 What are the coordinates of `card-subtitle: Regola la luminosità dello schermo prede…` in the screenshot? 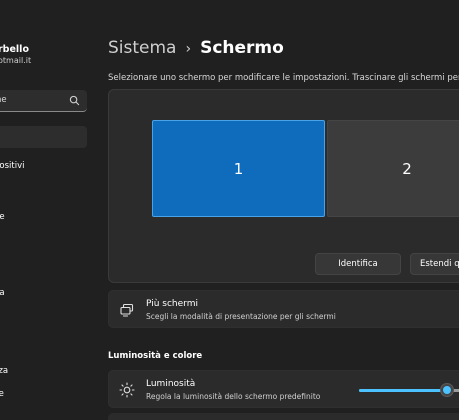 It's located at (233, 396).